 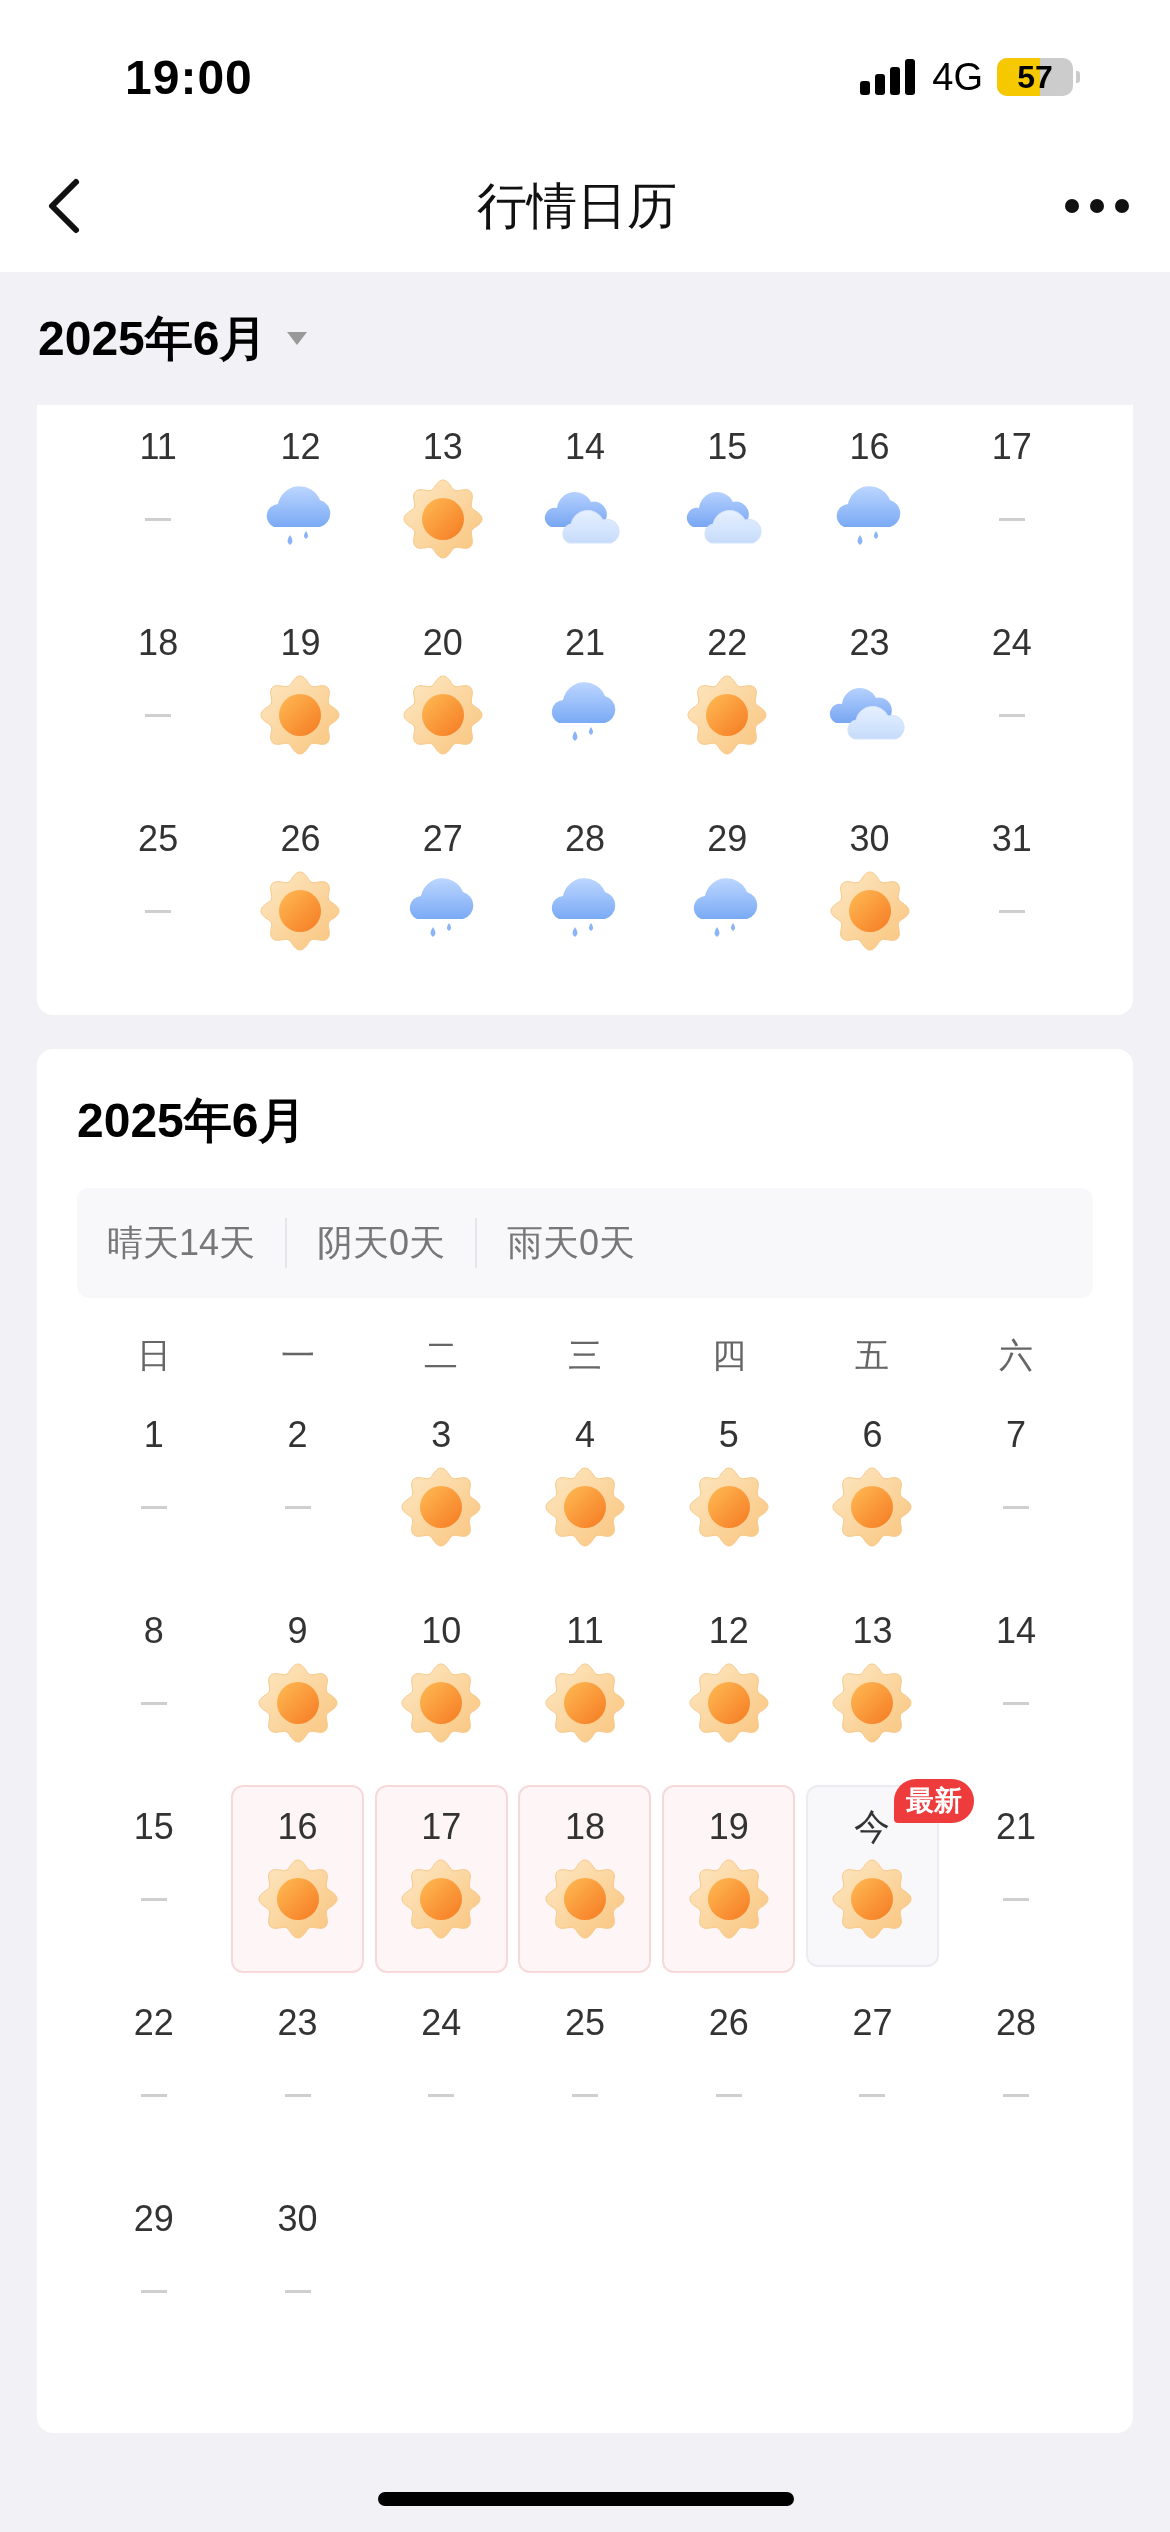 I want to click on latest-badge: 最新, so click(x=934, y=1801).